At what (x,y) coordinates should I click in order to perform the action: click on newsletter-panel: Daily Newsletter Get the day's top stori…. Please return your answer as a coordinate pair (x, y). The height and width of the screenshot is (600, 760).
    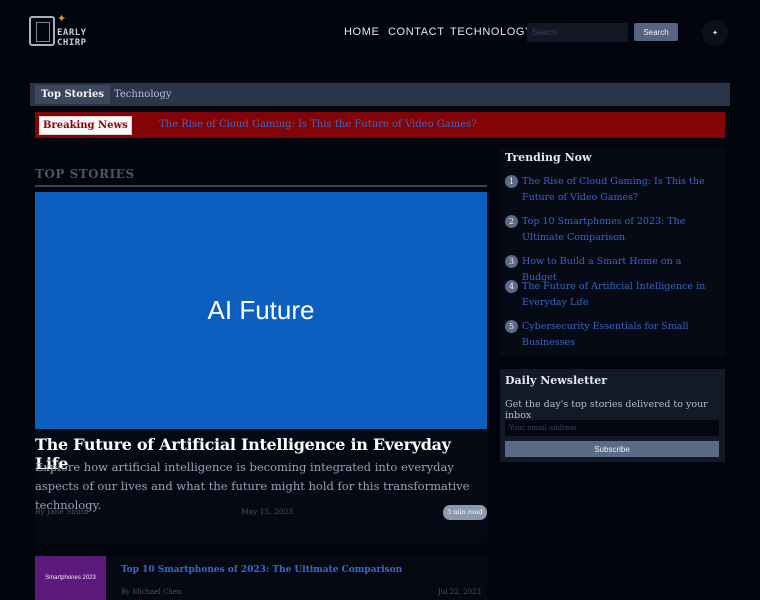
    Looking at the image, I should click on (612, 415).